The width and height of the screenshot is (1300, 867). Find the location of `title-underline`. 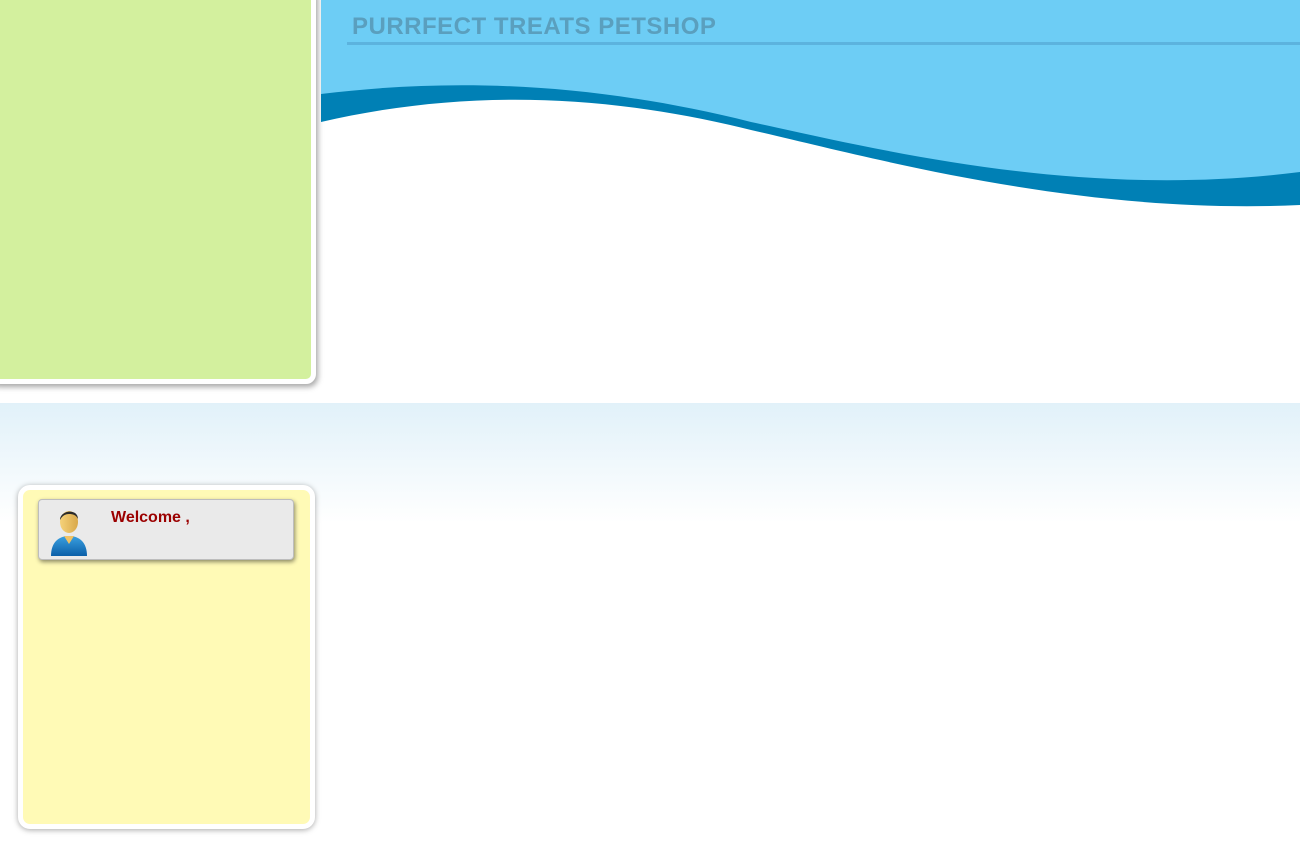

title-underline is located at coordinates (823, 43).